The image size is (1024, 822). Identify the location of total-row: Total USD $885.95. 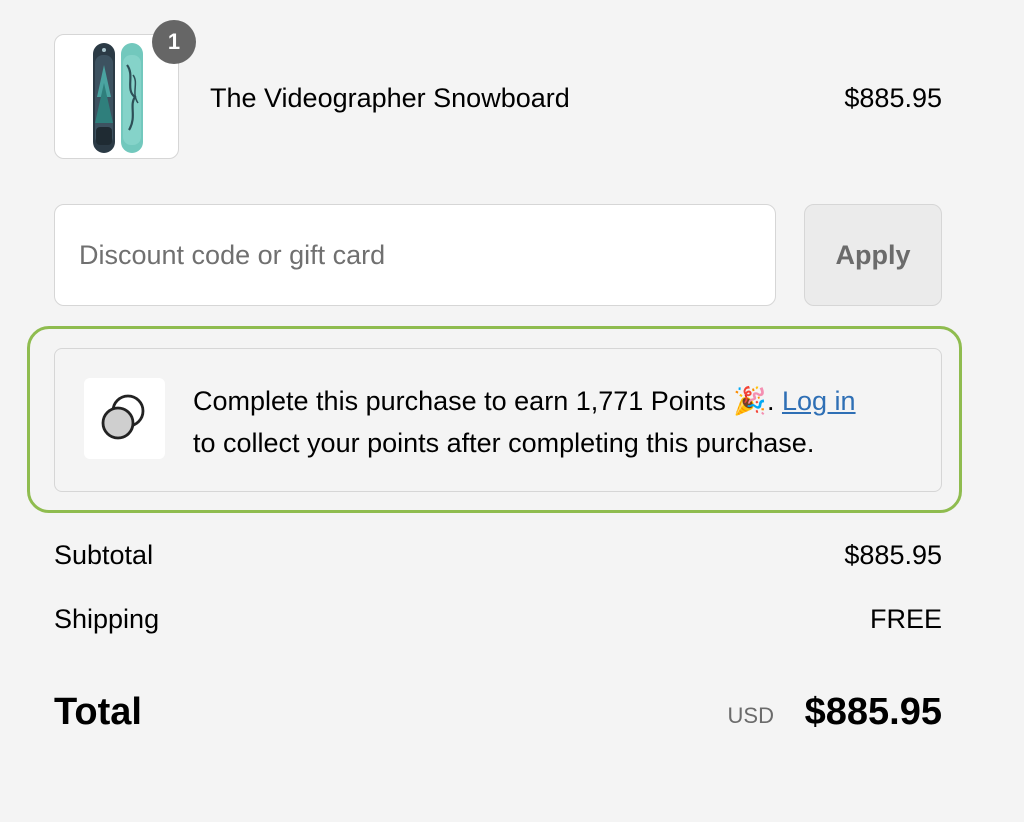
(498, 713).